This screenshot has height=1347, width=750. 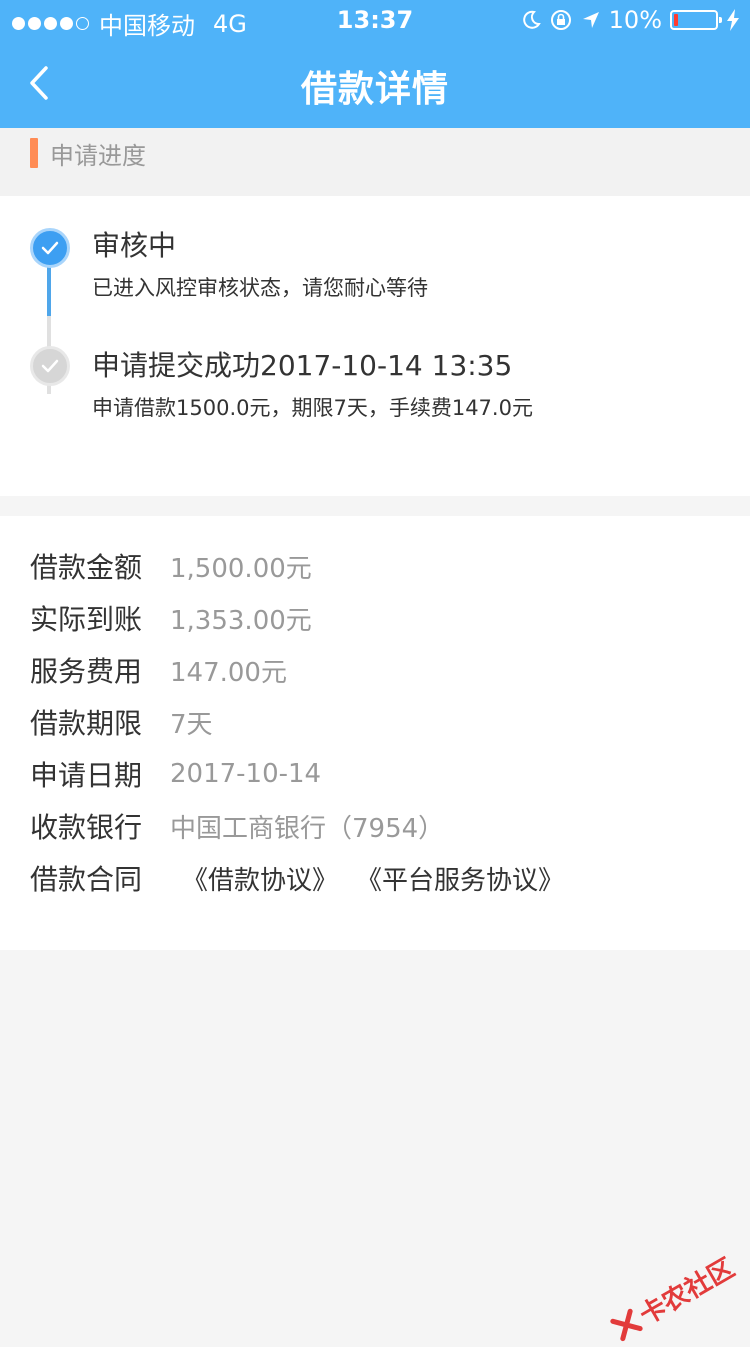 I want to click on location-arrow-icon, so click(x=591, y=20).